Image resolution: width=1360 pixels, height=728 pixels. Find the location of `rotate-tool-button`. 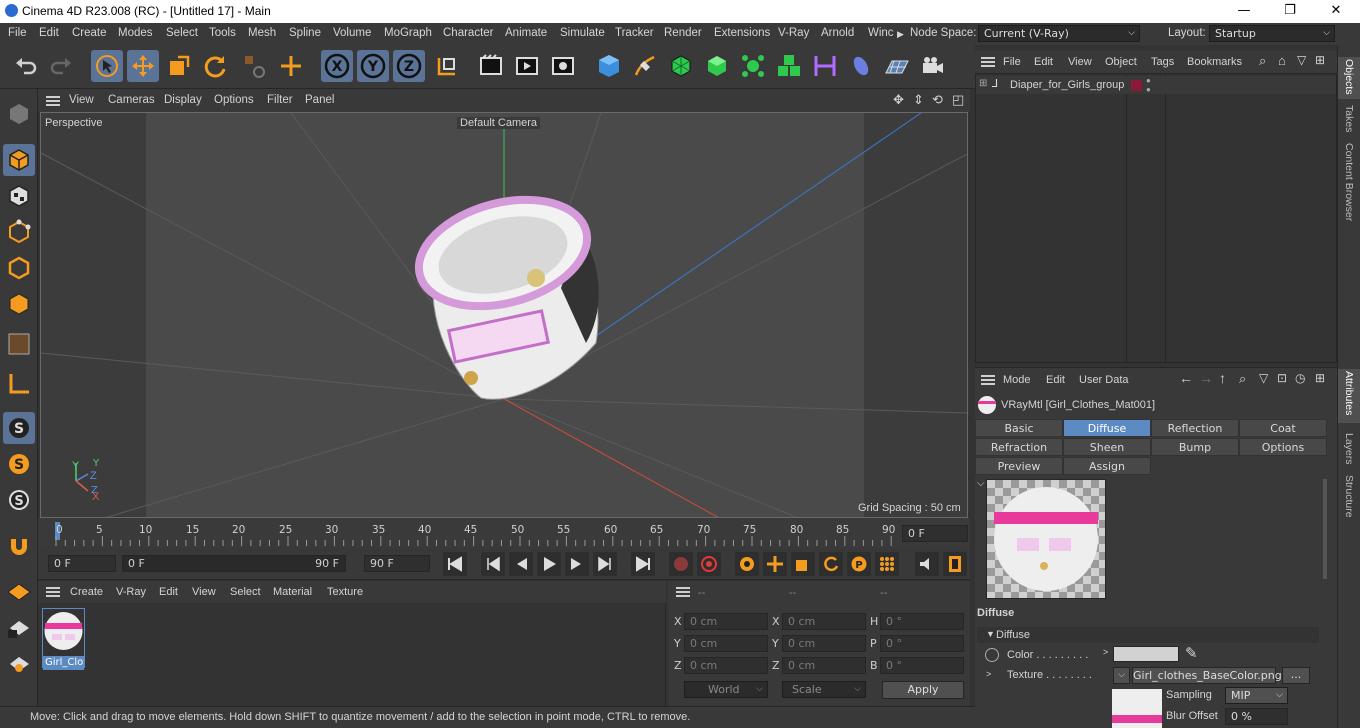

rotate-tool-button is located at coordinates (215, 66).